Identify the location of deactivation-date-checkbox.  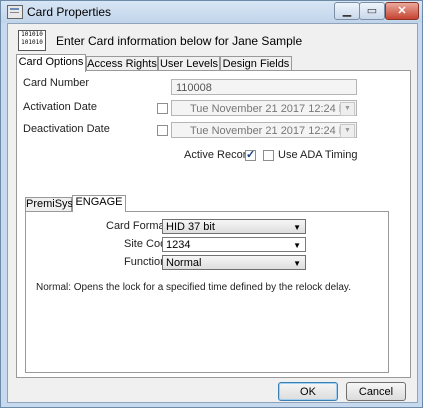
(162, 130).